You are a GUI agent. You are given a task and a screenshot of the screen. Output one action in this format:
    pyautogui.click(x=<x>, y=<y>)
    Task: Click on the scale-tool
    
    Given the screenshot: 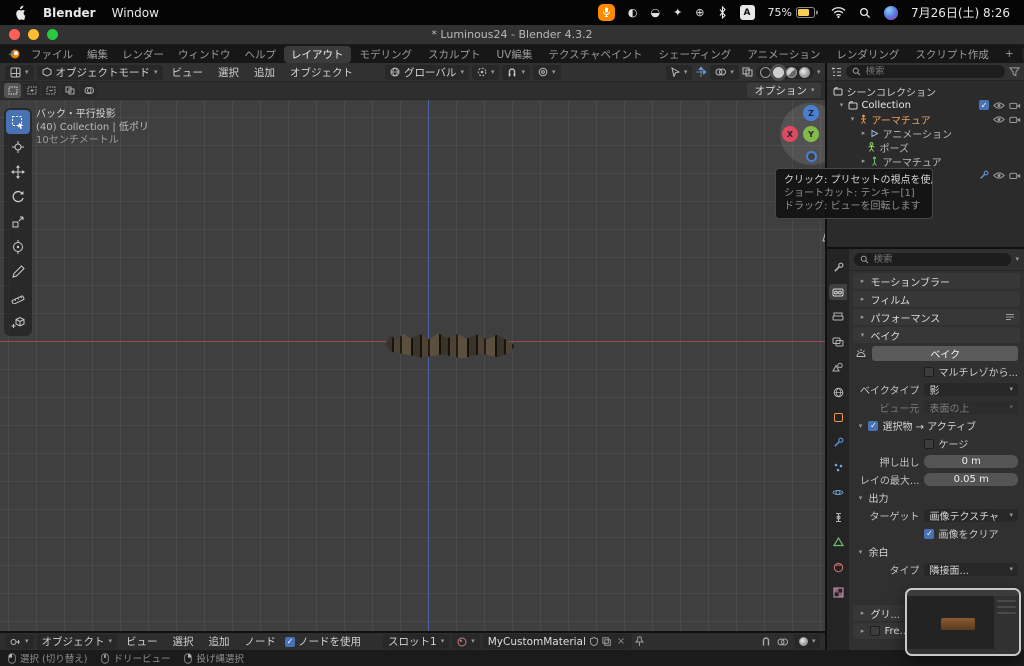 What is the action you would take?
    pyautogui.click(x=18, y=222)
    